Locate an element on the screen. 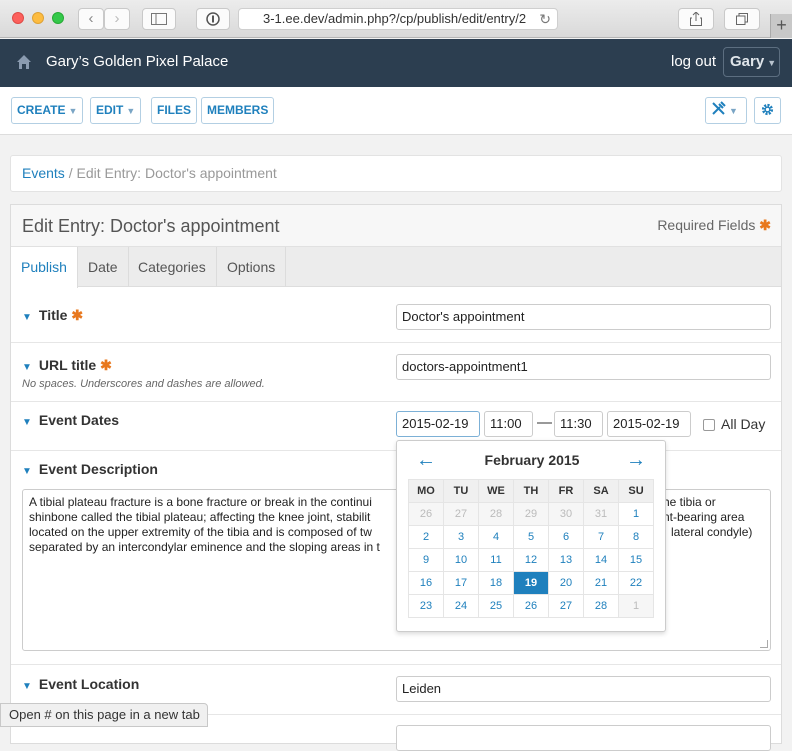  site-name-link: Gary’s Golden Pixel Palace is located at coordinates (137, 61).